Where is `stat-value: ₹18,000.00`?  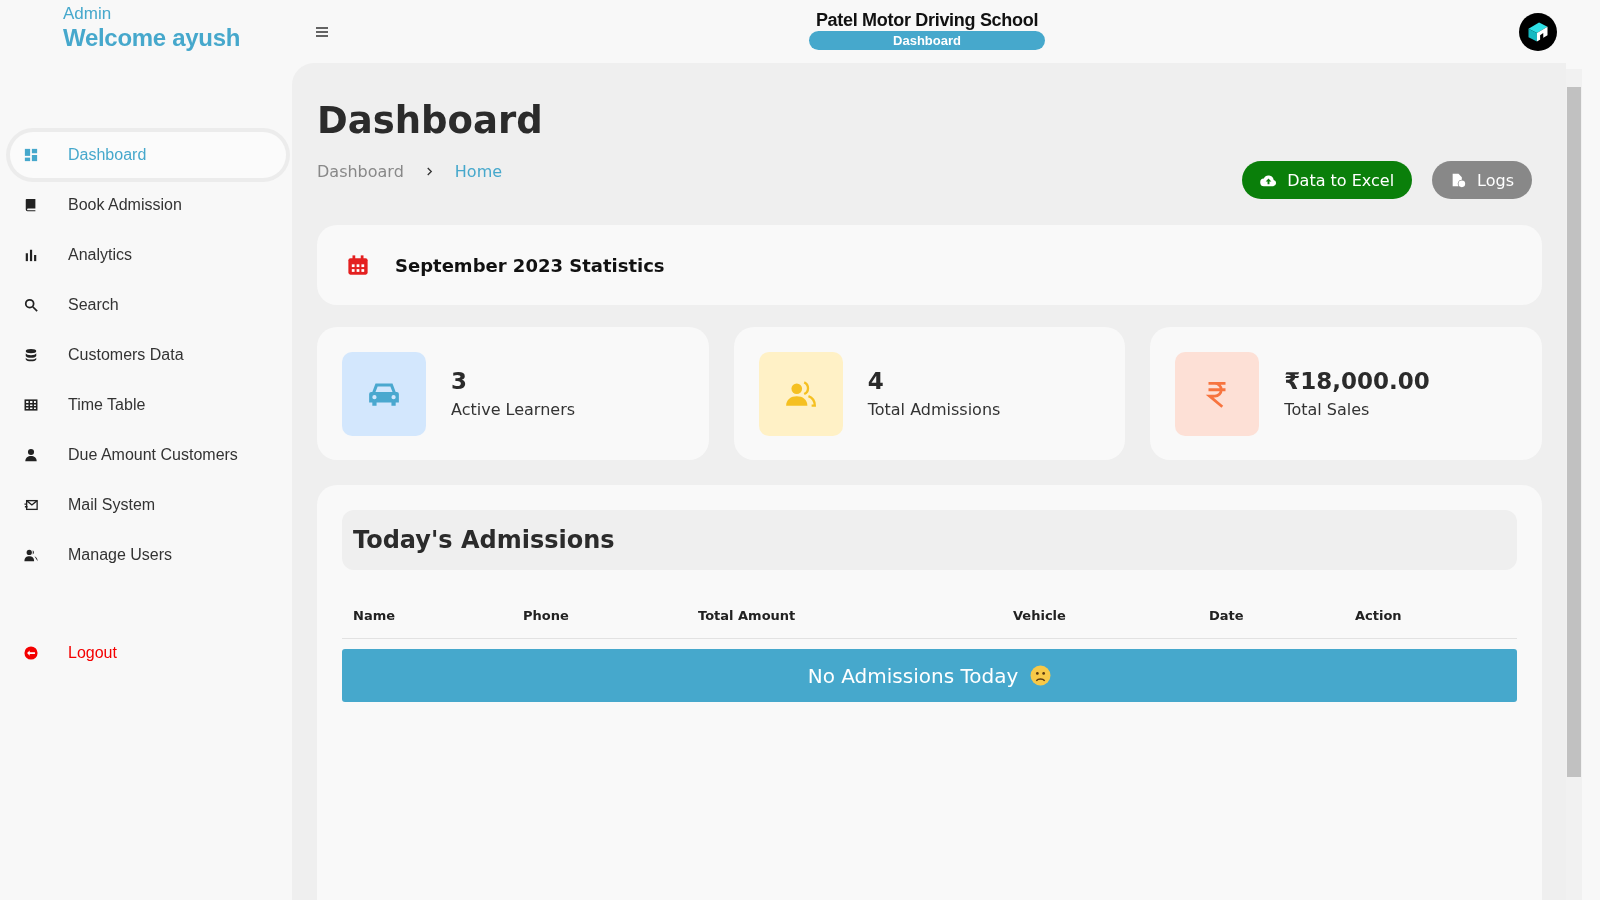 stat-value: ₹18,000.00 is located at coordinates (1357, 381).